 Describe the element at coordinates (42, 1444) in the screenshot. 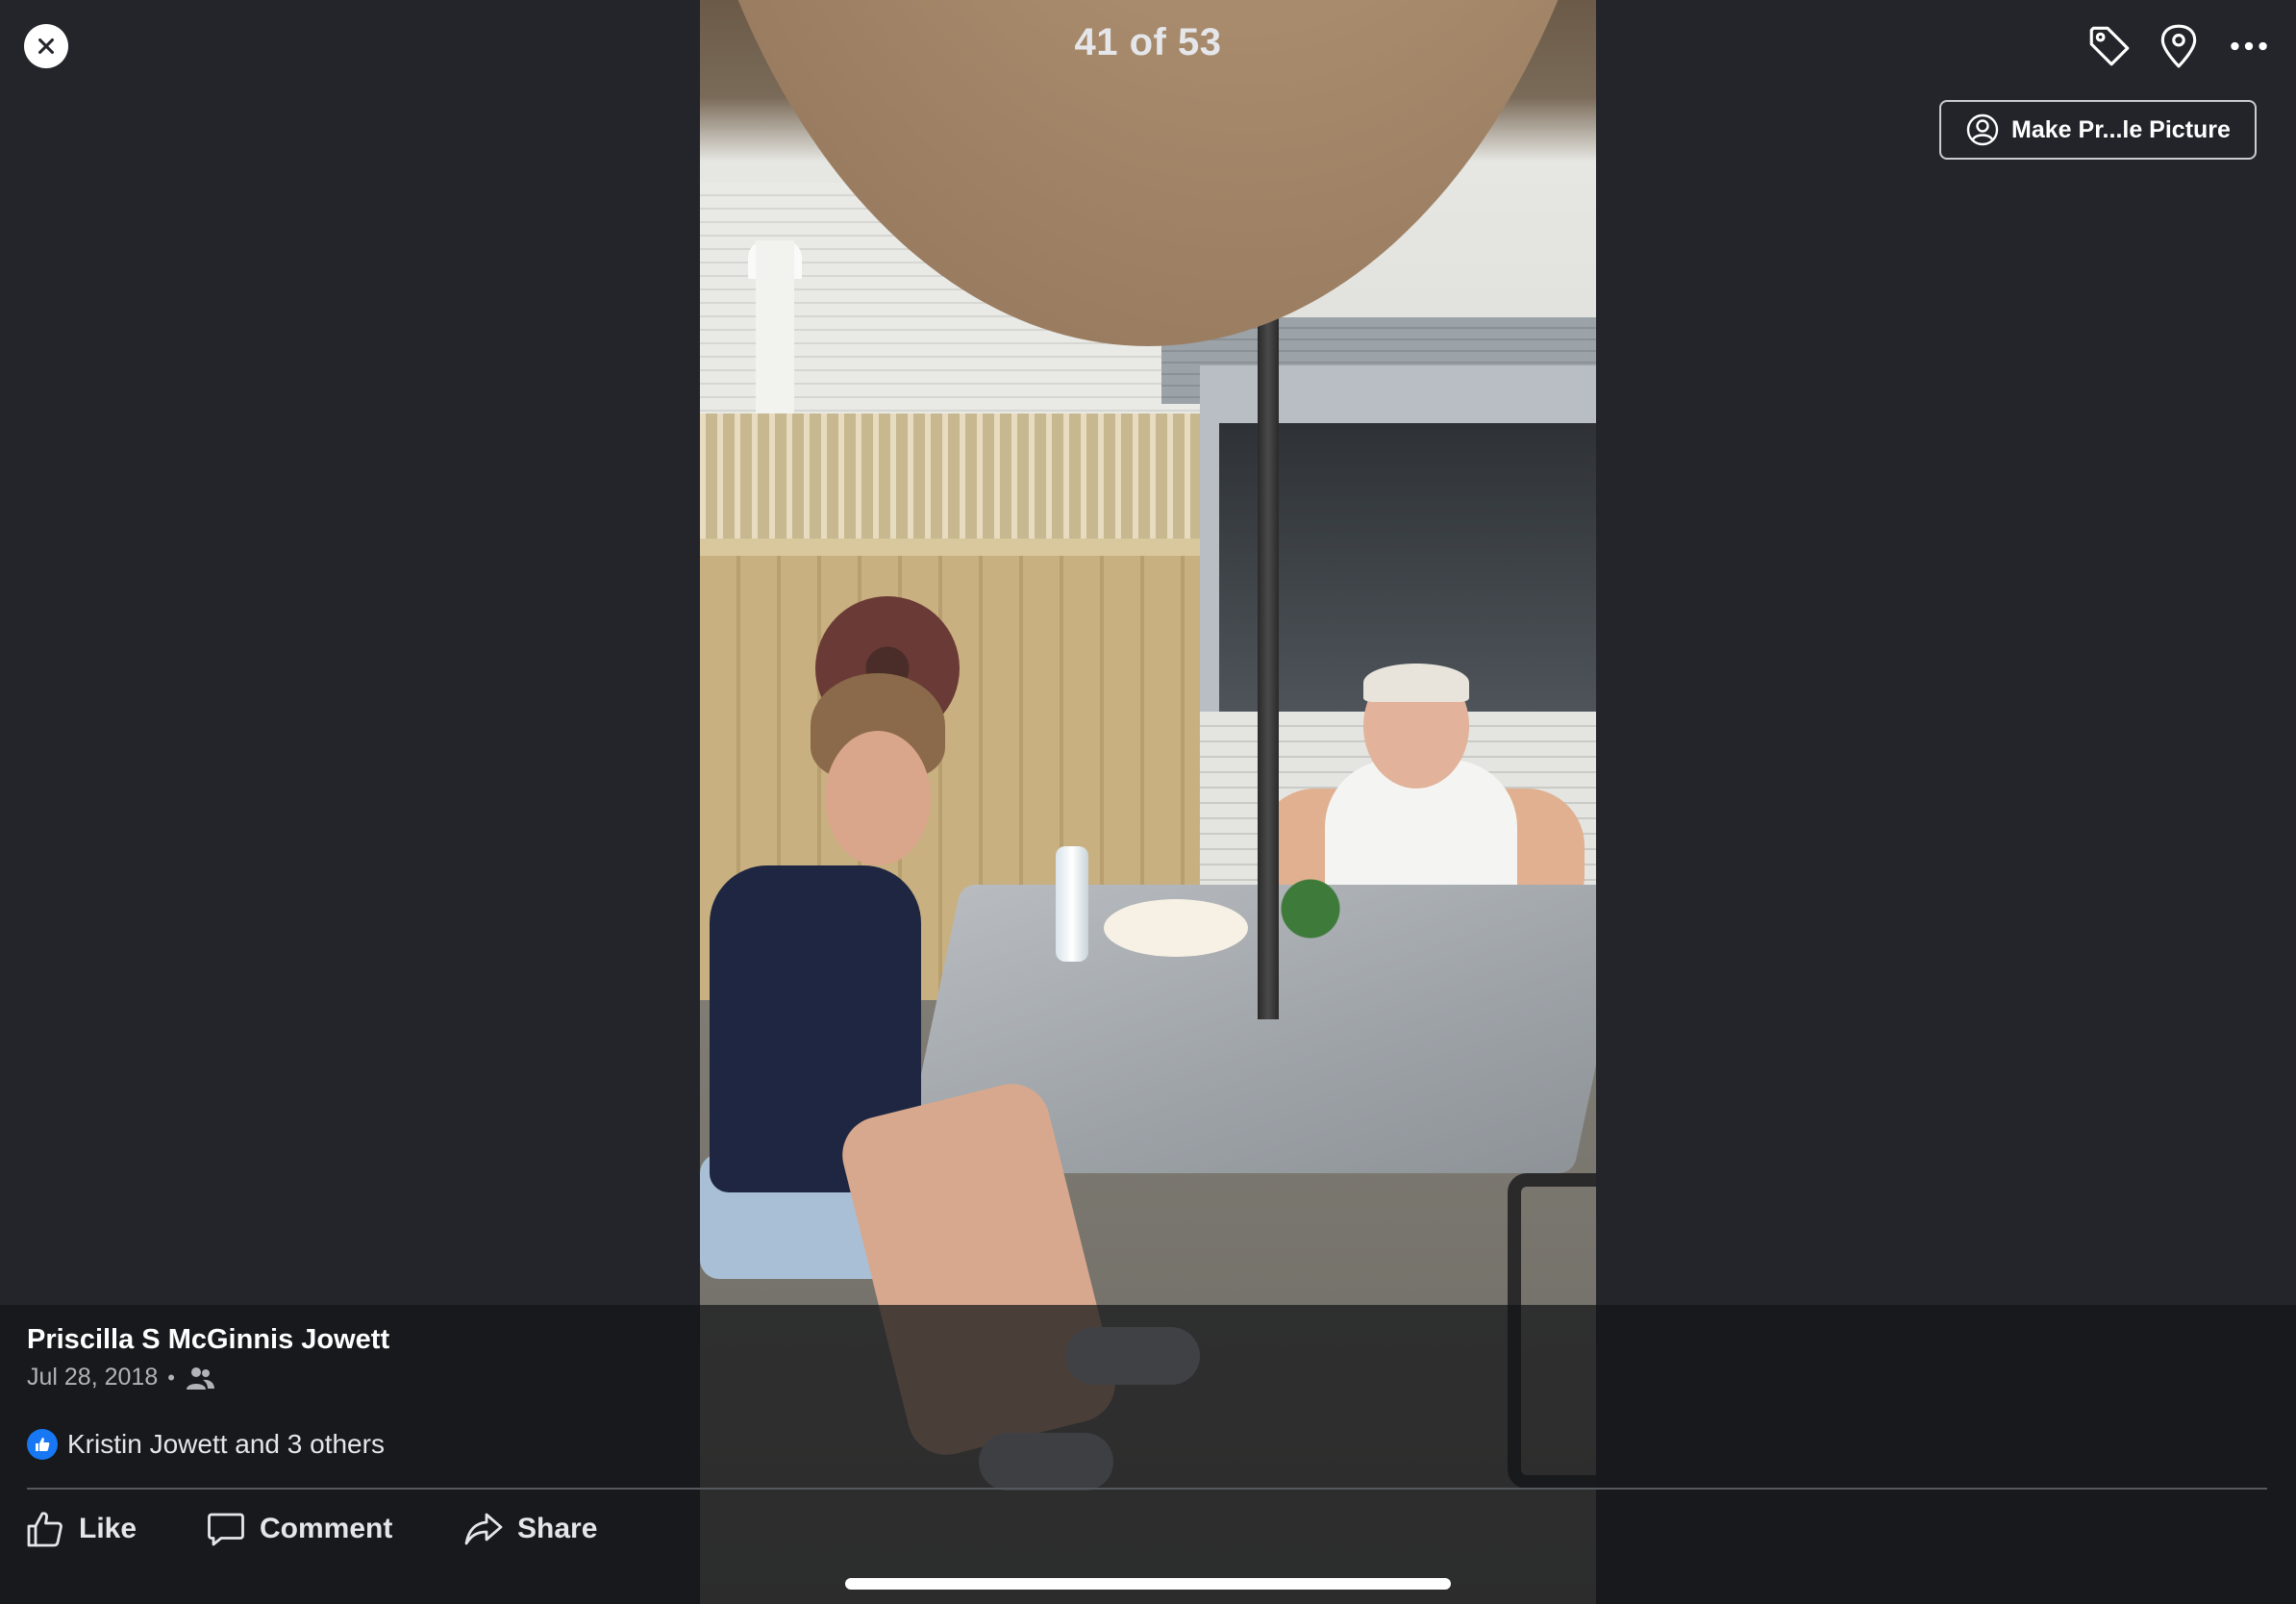

I see `like-reaction-icon` at that location.